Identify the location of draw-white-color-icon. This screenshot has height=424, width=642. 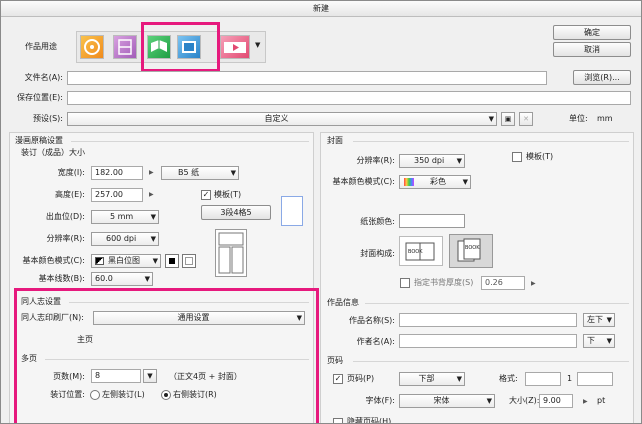
(189, 261).